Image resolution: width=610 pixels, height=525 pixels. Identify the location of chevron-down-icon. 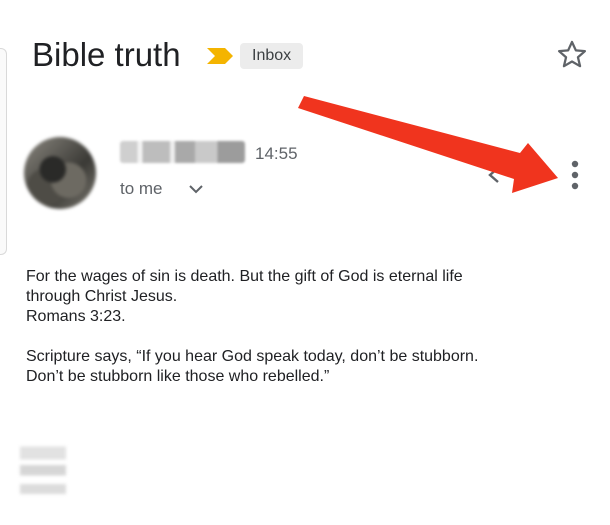
(196, 189).